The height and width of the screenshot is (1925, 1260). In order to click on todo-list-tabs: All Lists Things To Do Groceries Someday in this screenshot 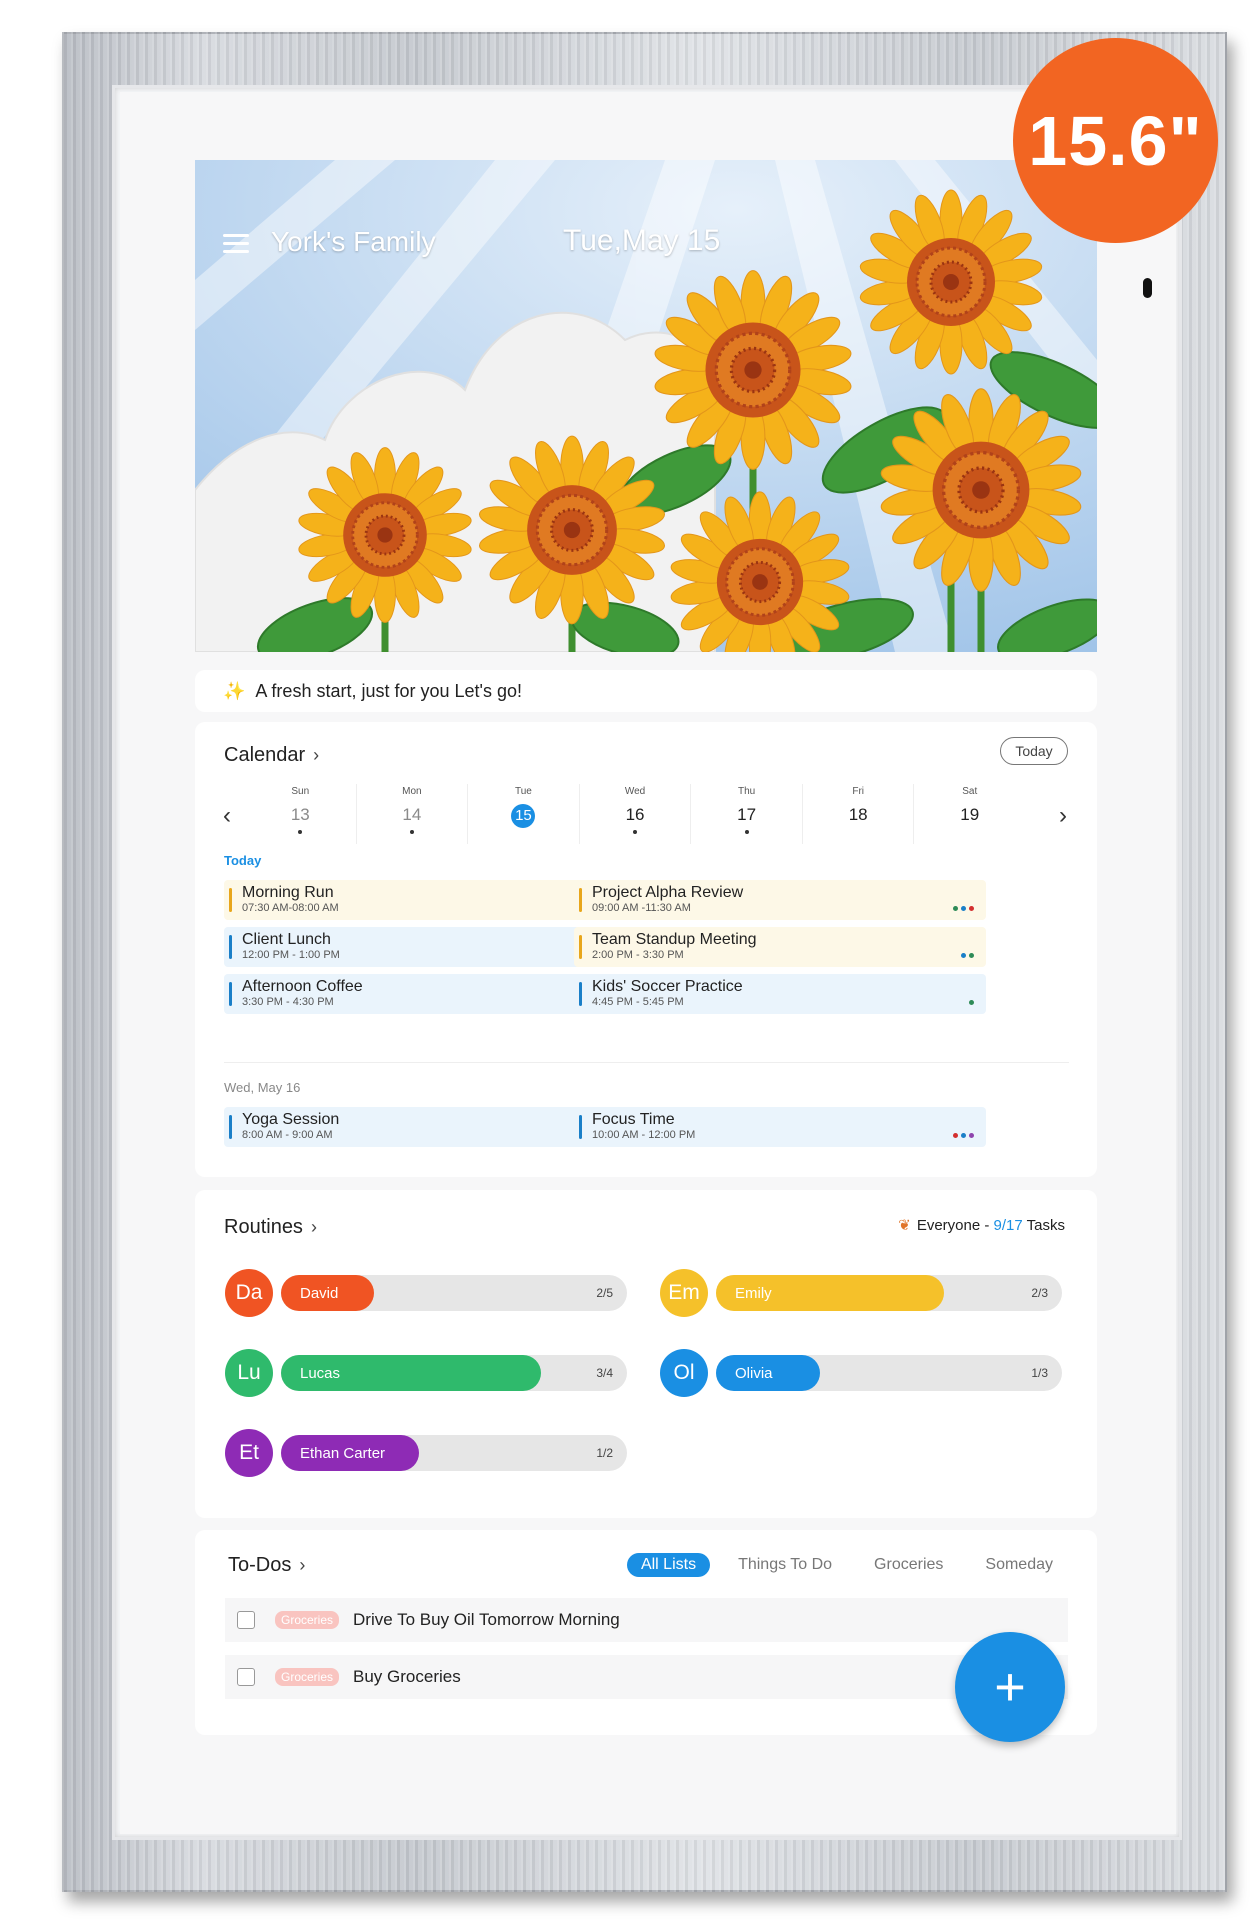, I will do `click(840, 1565)`.